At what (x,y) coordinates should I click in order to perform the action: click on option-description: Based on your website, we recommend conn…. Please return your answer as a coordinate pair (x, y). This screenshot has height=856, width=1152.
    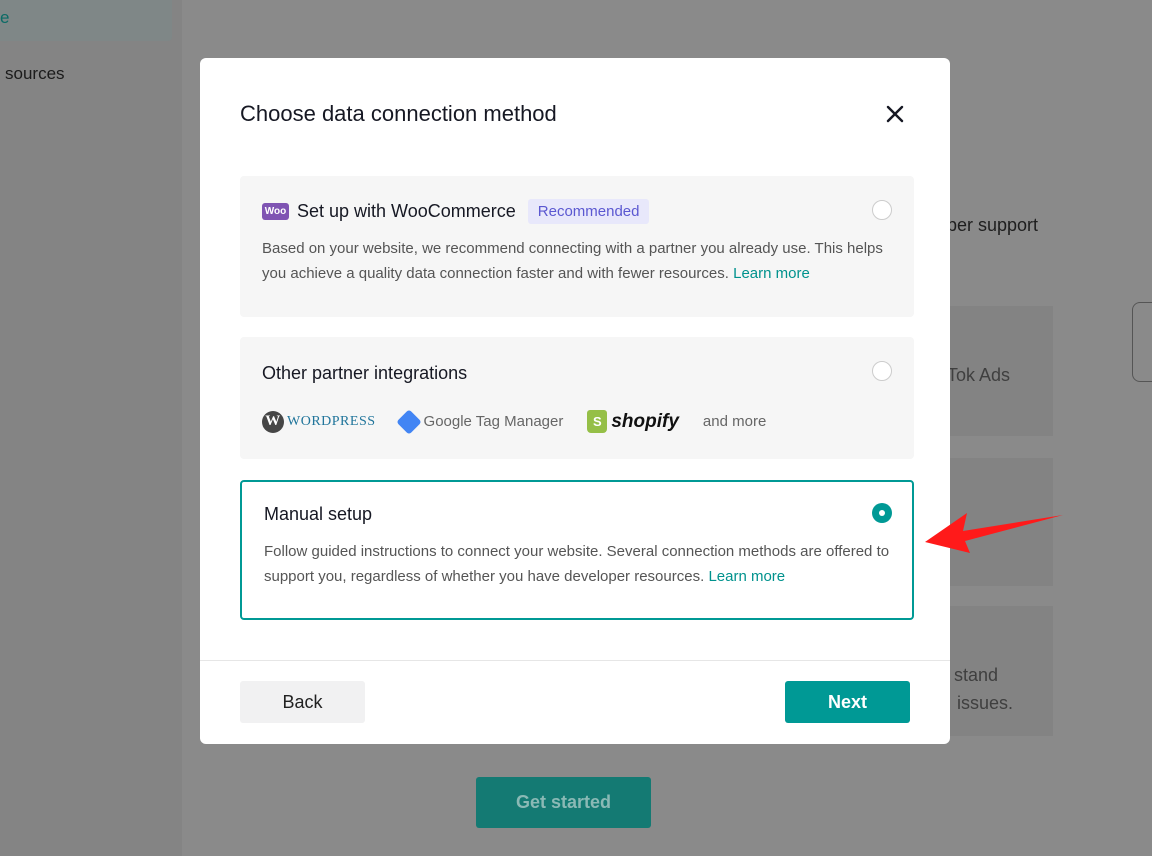
    Looking at the image, I should click on (577, 261).